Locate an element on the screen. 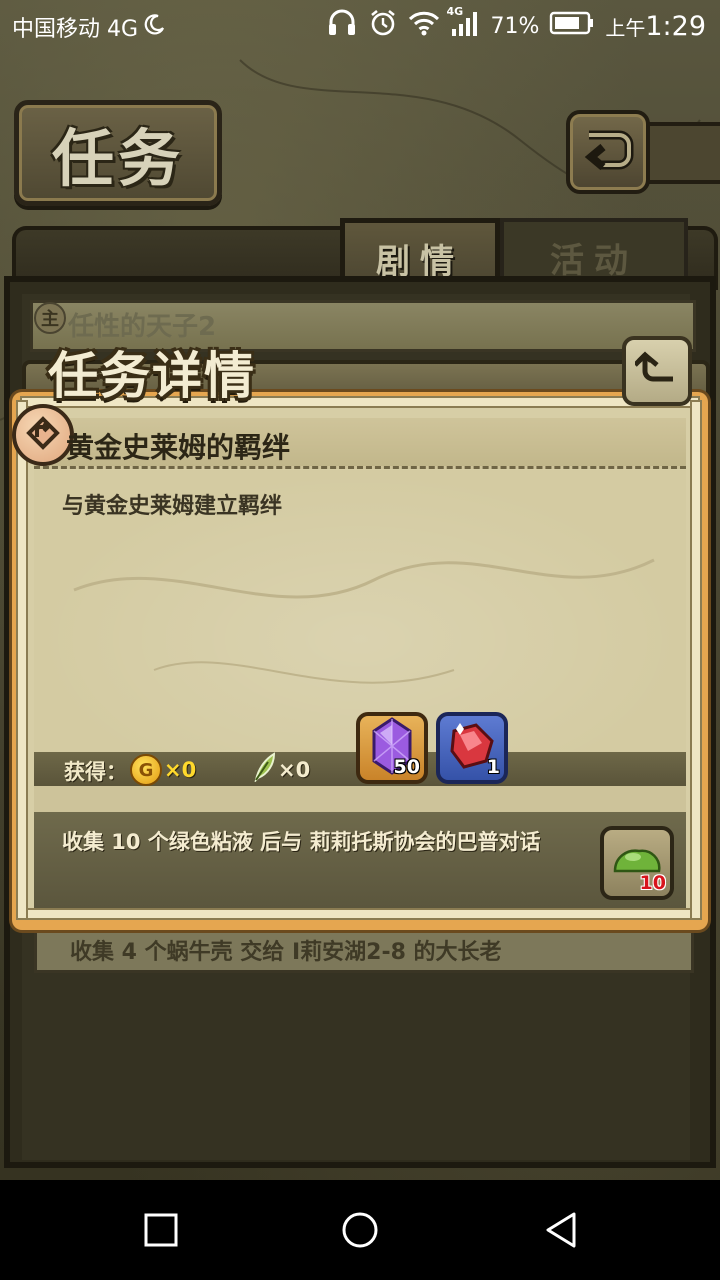  quest-list-item-title: 收集 4 个蜗牛壳 交给 I莉安湖2-8 的大长老 is located at coordinates (286, 952).